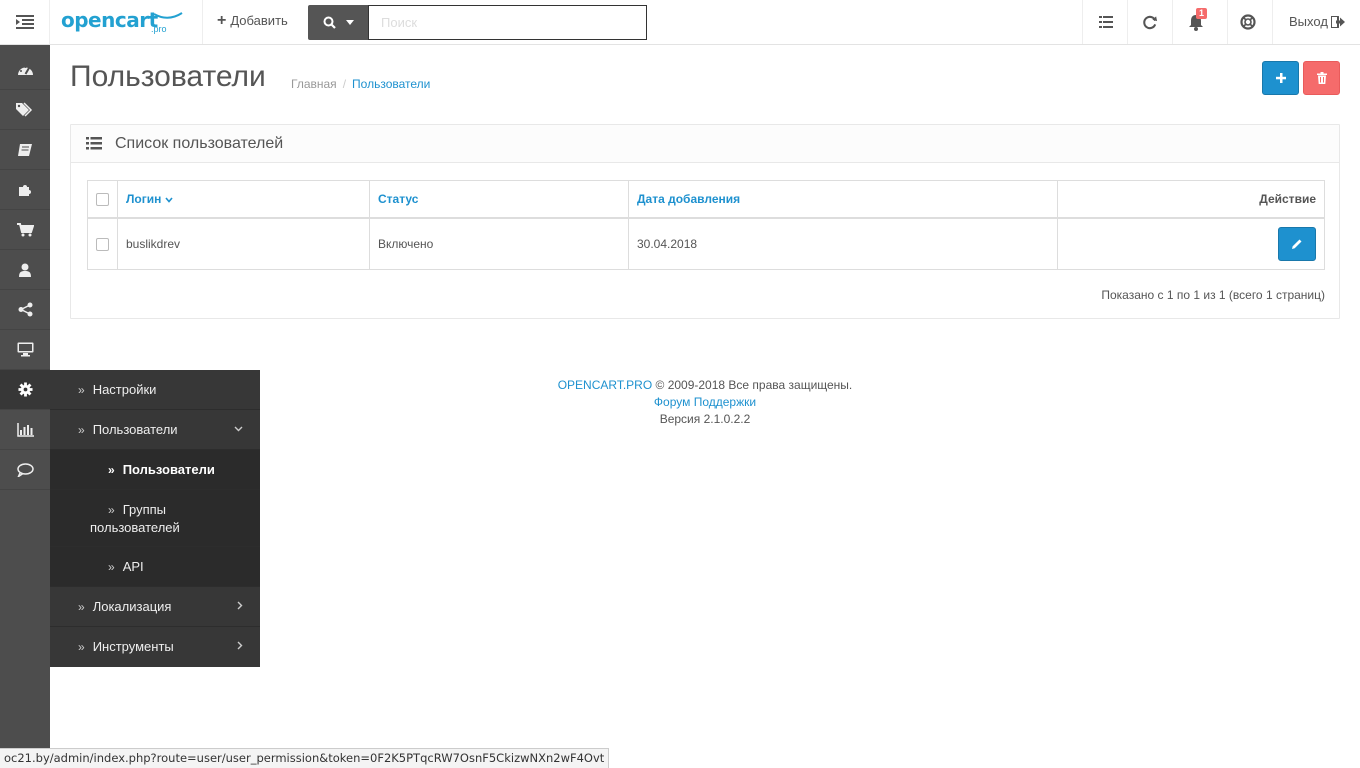 This screenshot has width=1360, height=768. What do you see at coordinates (391, 84) in the screenshot?
I see `breadcrumb-current-link: Пользователи` at bounding box center [391, 84].